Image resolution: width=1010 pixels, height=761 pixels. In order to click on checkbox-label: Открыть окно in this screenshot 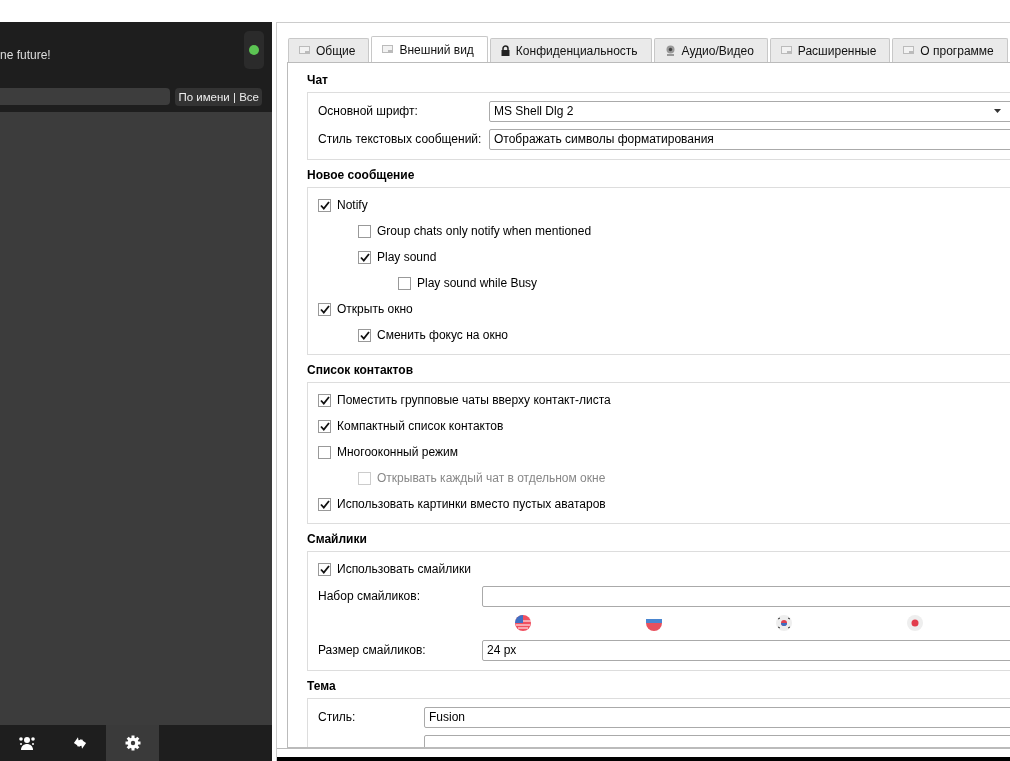, I will do `click(375, 309)`.